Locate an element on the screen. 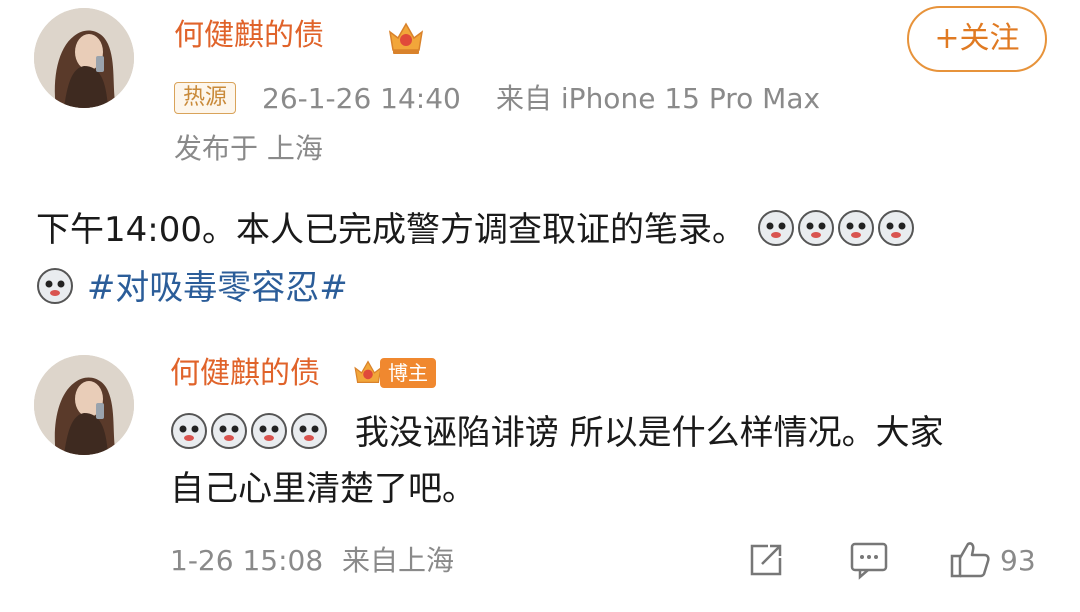  post-hashtag-line: #对吸毒零容忍# is located at coordinates (192, 288).